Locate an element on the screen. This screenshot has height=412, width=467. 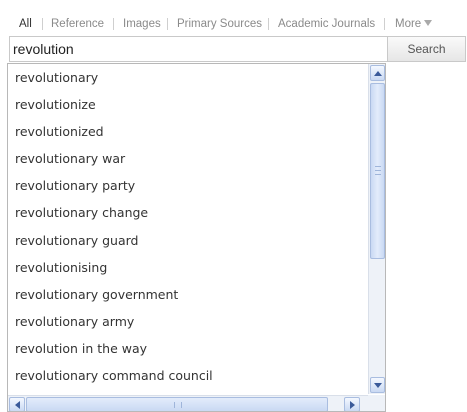
tab-more-label: More is located at coordinates (408, 24).